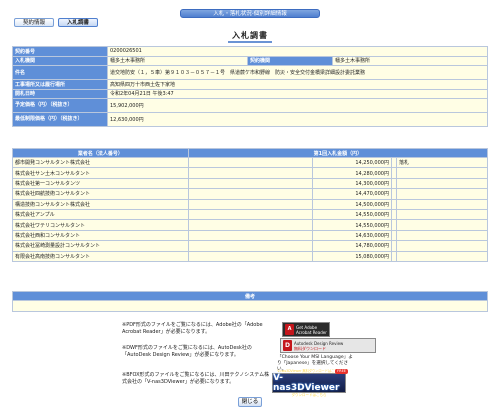 The height and width of the screenshot is (410, 500). Describe the element at coordinates (56, 22) in the screenshot. I see `tab-bar: 契約情報 入札調書` at that location.